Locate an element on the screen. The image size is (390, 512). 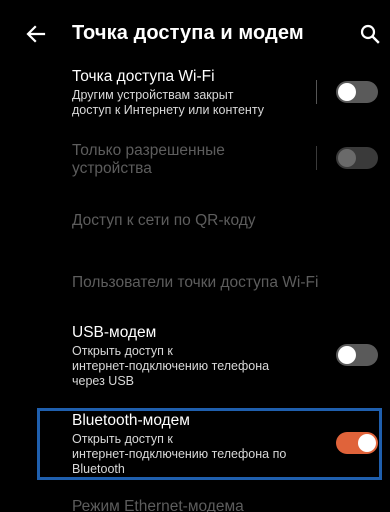
setting-qr-access: Доступ к сети по QR-коду is located at coordinates (195, 222).